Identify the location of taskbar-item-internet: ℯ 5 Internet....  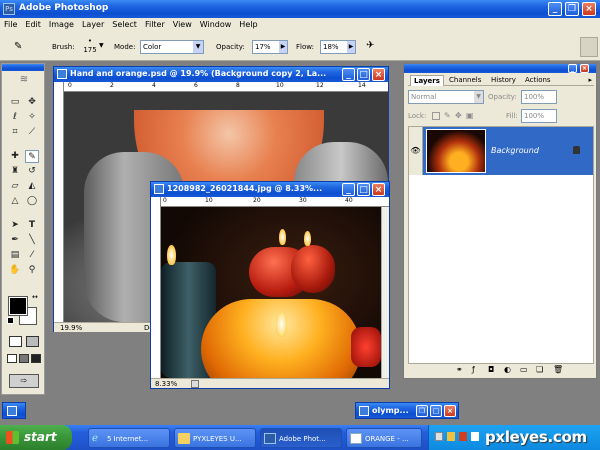
(129, 438).